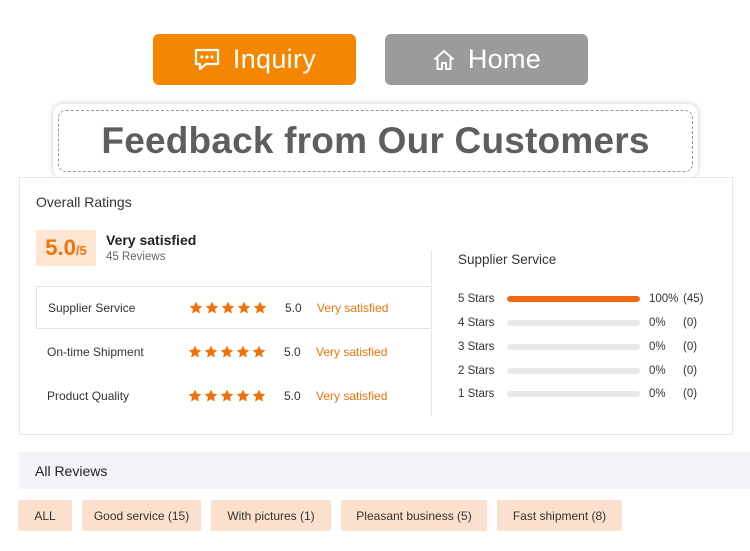  What do you see at coordinates (207, 60) in the screenshot?
I see `chat-bubble-icon` at bounding box center [207, 60].